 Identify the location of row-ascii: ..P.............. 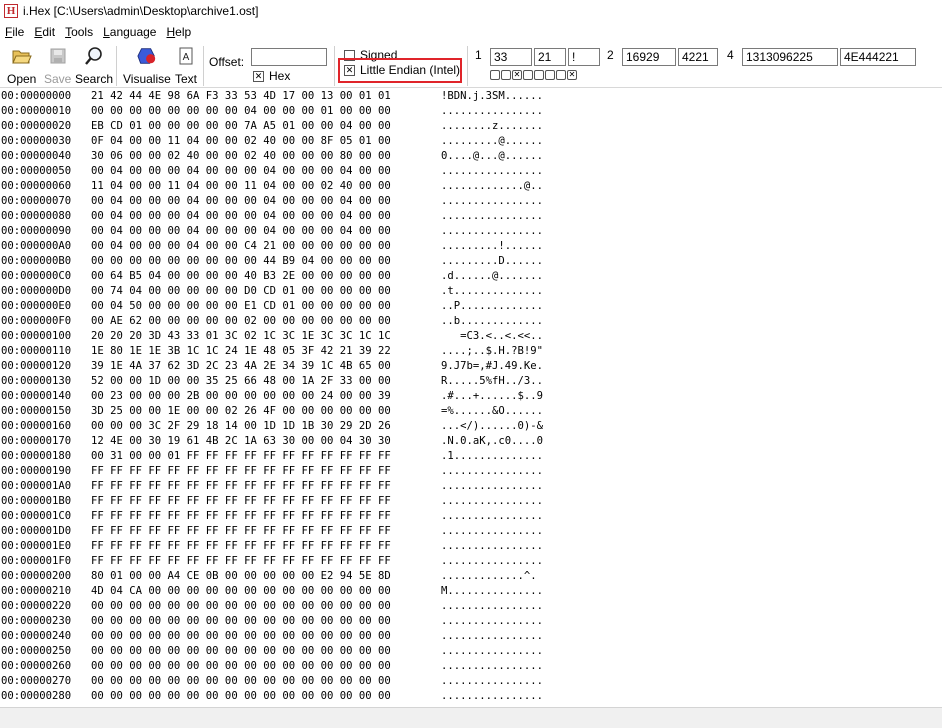
(492, 306).